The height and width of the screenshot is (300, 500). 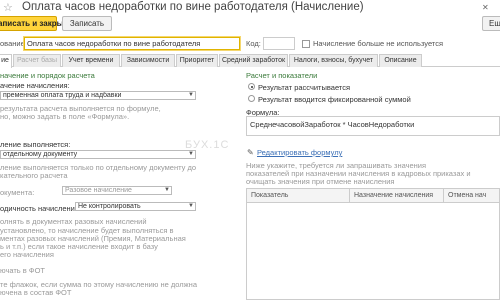 I want to click on doc-value: Разовое начисление, so click(x=98, y=190).